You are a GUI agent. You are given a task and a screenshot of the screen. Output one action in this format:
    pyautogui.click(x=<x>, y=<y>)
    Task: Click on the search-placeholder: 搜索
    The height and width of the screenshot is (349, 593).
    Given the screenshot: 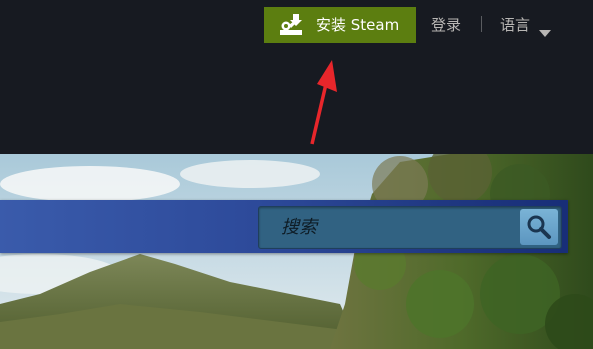 What is the action you would take?
    pyautogui.click(x=299, y=227)
    